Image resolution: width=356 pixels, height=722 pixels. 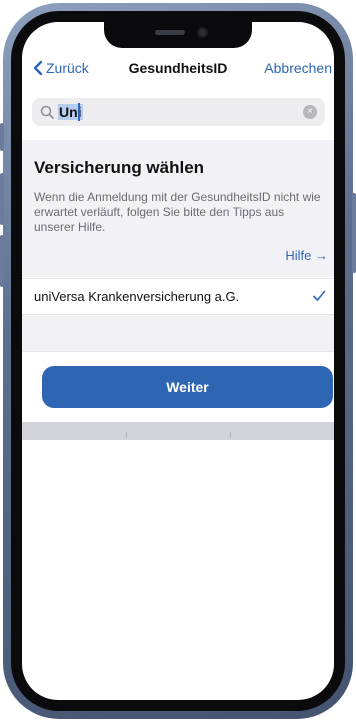 What do you see at coordinates (178, 68) in the screenshot?
I see `navigation-bar: Zurück GesundheitsID Abbrechen` at bounding box center [178, 68].